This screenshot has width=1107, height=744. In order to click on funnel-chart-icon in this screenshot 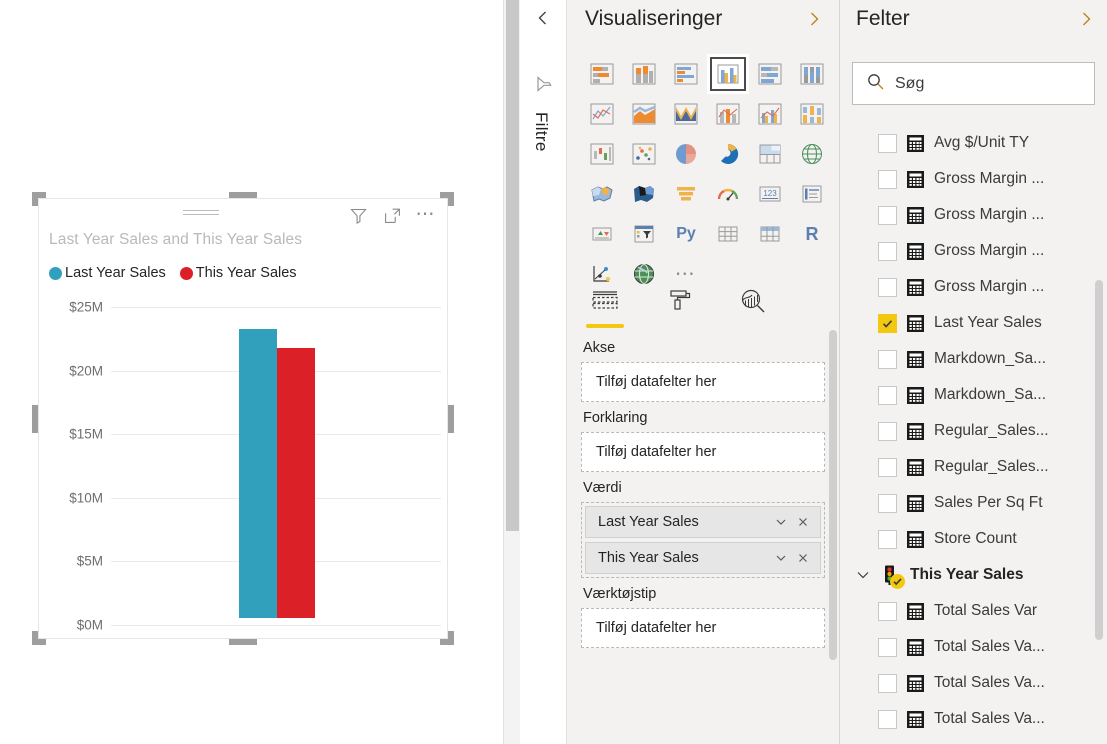, I will do `click(686, 194)`.